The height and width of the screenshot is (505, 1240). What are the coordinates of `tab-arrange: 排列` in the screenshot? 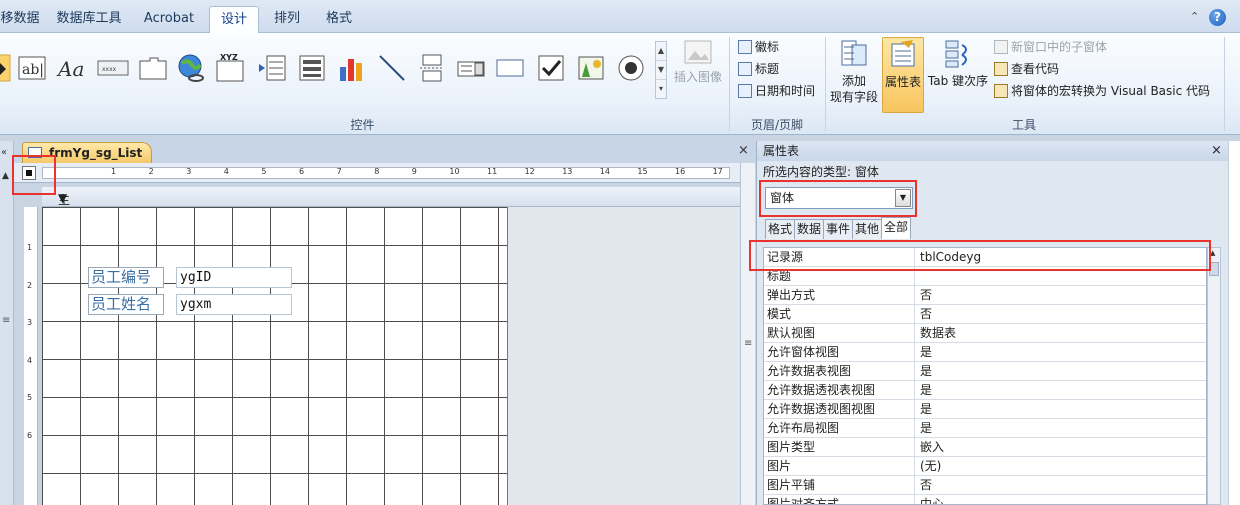 It's located at (287, 19).